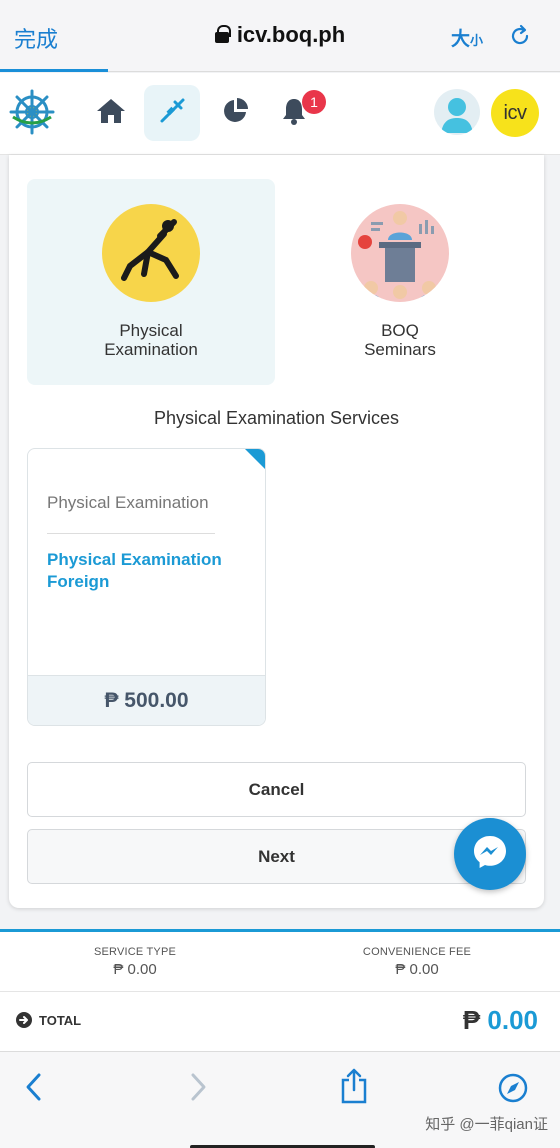 This screenshot has height=1148, width=560. Describe the element at coordinates (512, 1020) in the screenshot. I see `total-amount: 0.00` at that location.